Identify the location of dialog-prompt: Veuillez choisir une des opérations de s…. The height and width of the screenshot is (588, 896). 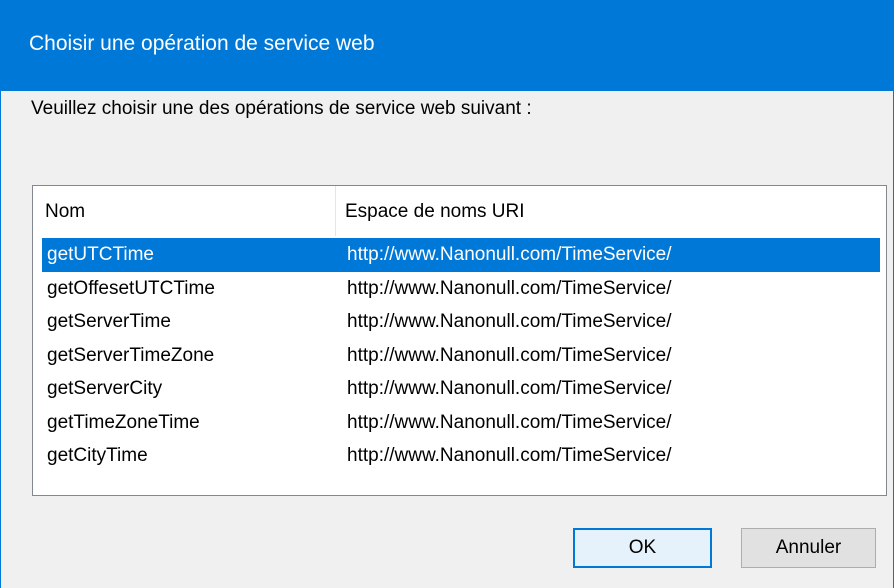
(281, 108).